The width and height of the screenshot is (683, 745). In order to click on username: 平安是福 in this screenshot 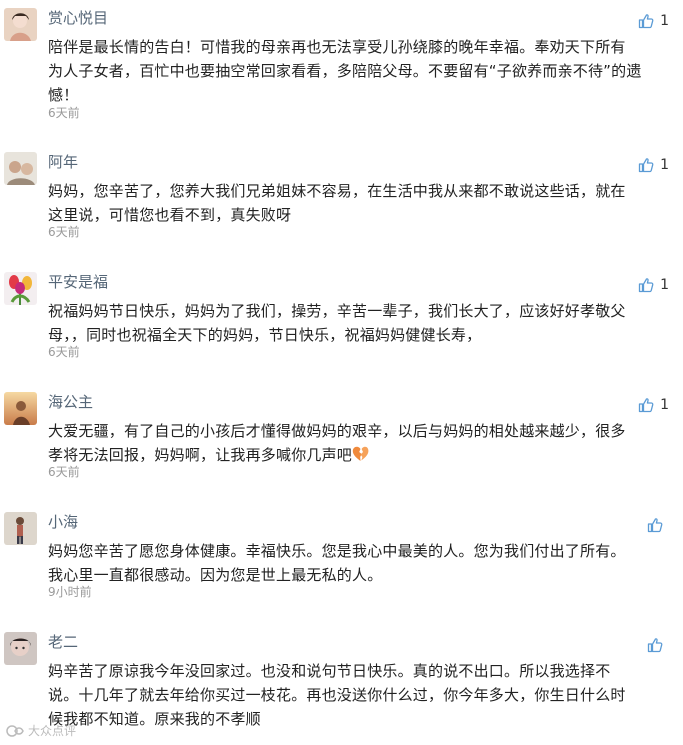, I will do `click(78, 282)`.